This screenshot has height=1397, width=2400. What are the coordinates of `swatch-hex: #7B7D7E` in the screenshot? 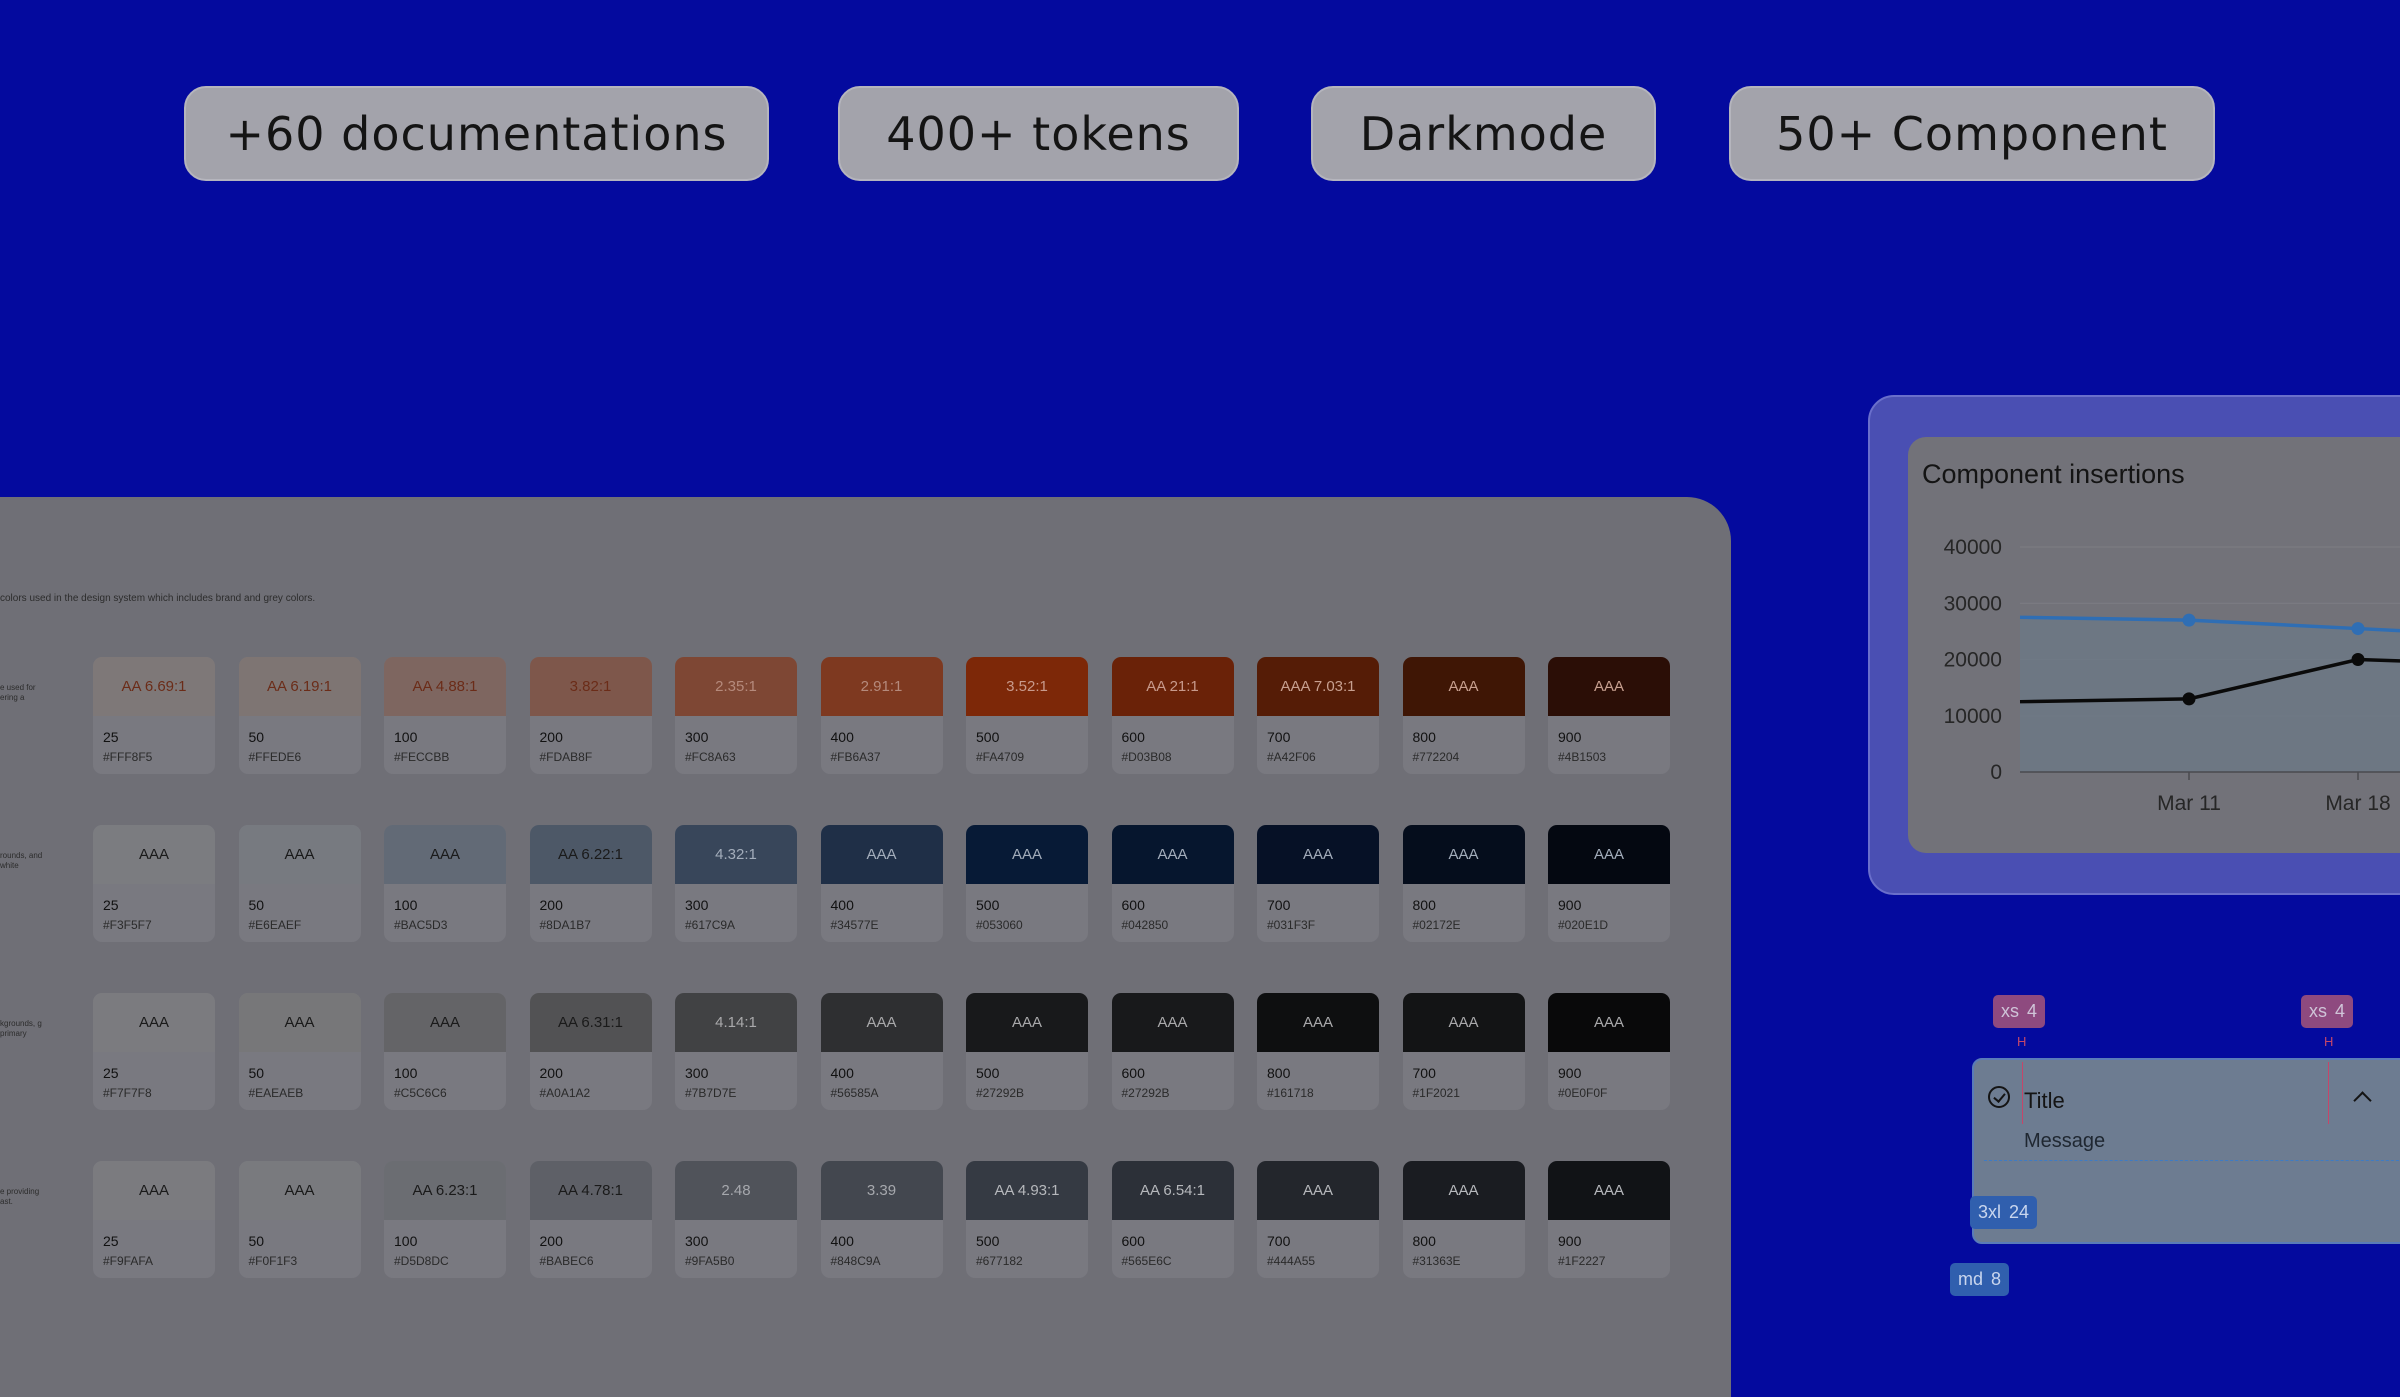 It's located at (711, 1093).